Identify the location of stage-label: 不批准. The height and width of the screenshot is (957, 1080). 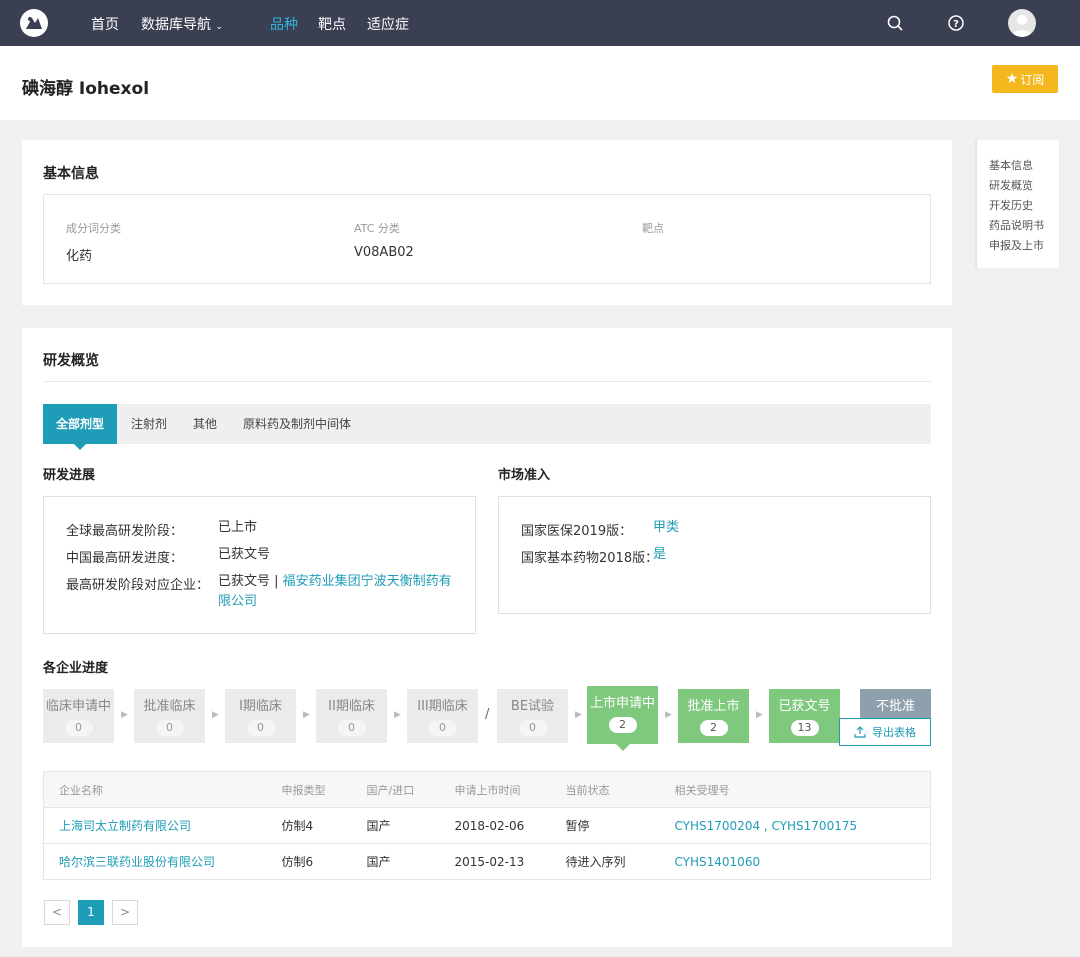
(895, 706).